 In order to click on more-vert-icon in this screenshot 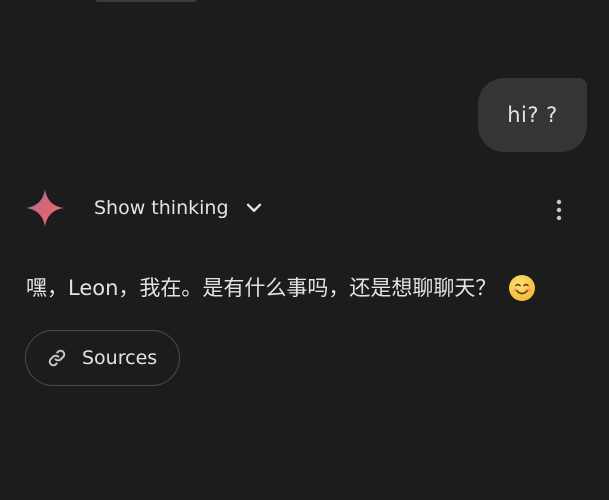, I will do `click(559, 210)`.